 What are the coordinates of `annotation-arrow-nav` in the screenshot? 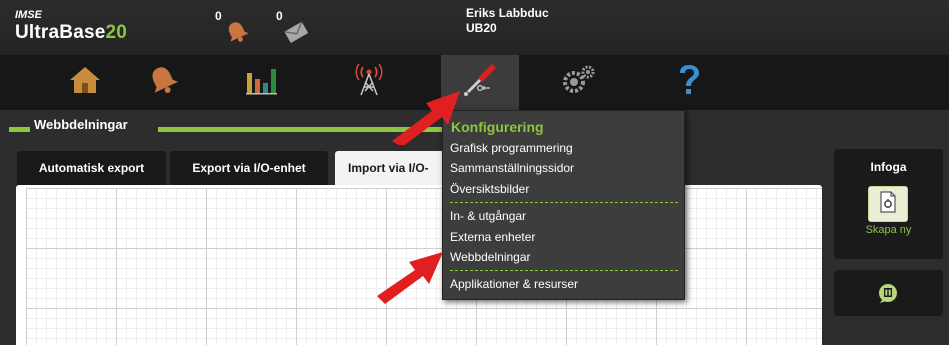 It's located at (426, 118).